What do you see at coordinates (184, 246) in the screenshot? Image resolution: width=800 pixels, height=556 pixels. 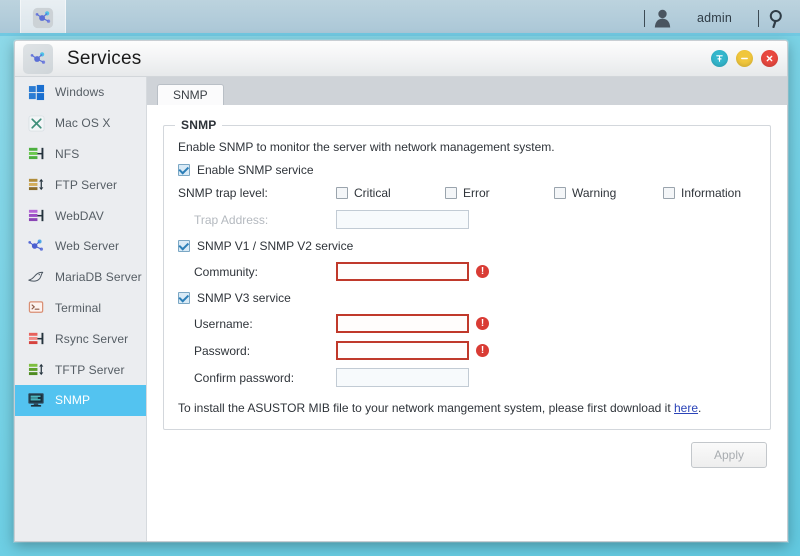 I see `snmp-v1-v2-checkbox` at bounding box center [184, 246].